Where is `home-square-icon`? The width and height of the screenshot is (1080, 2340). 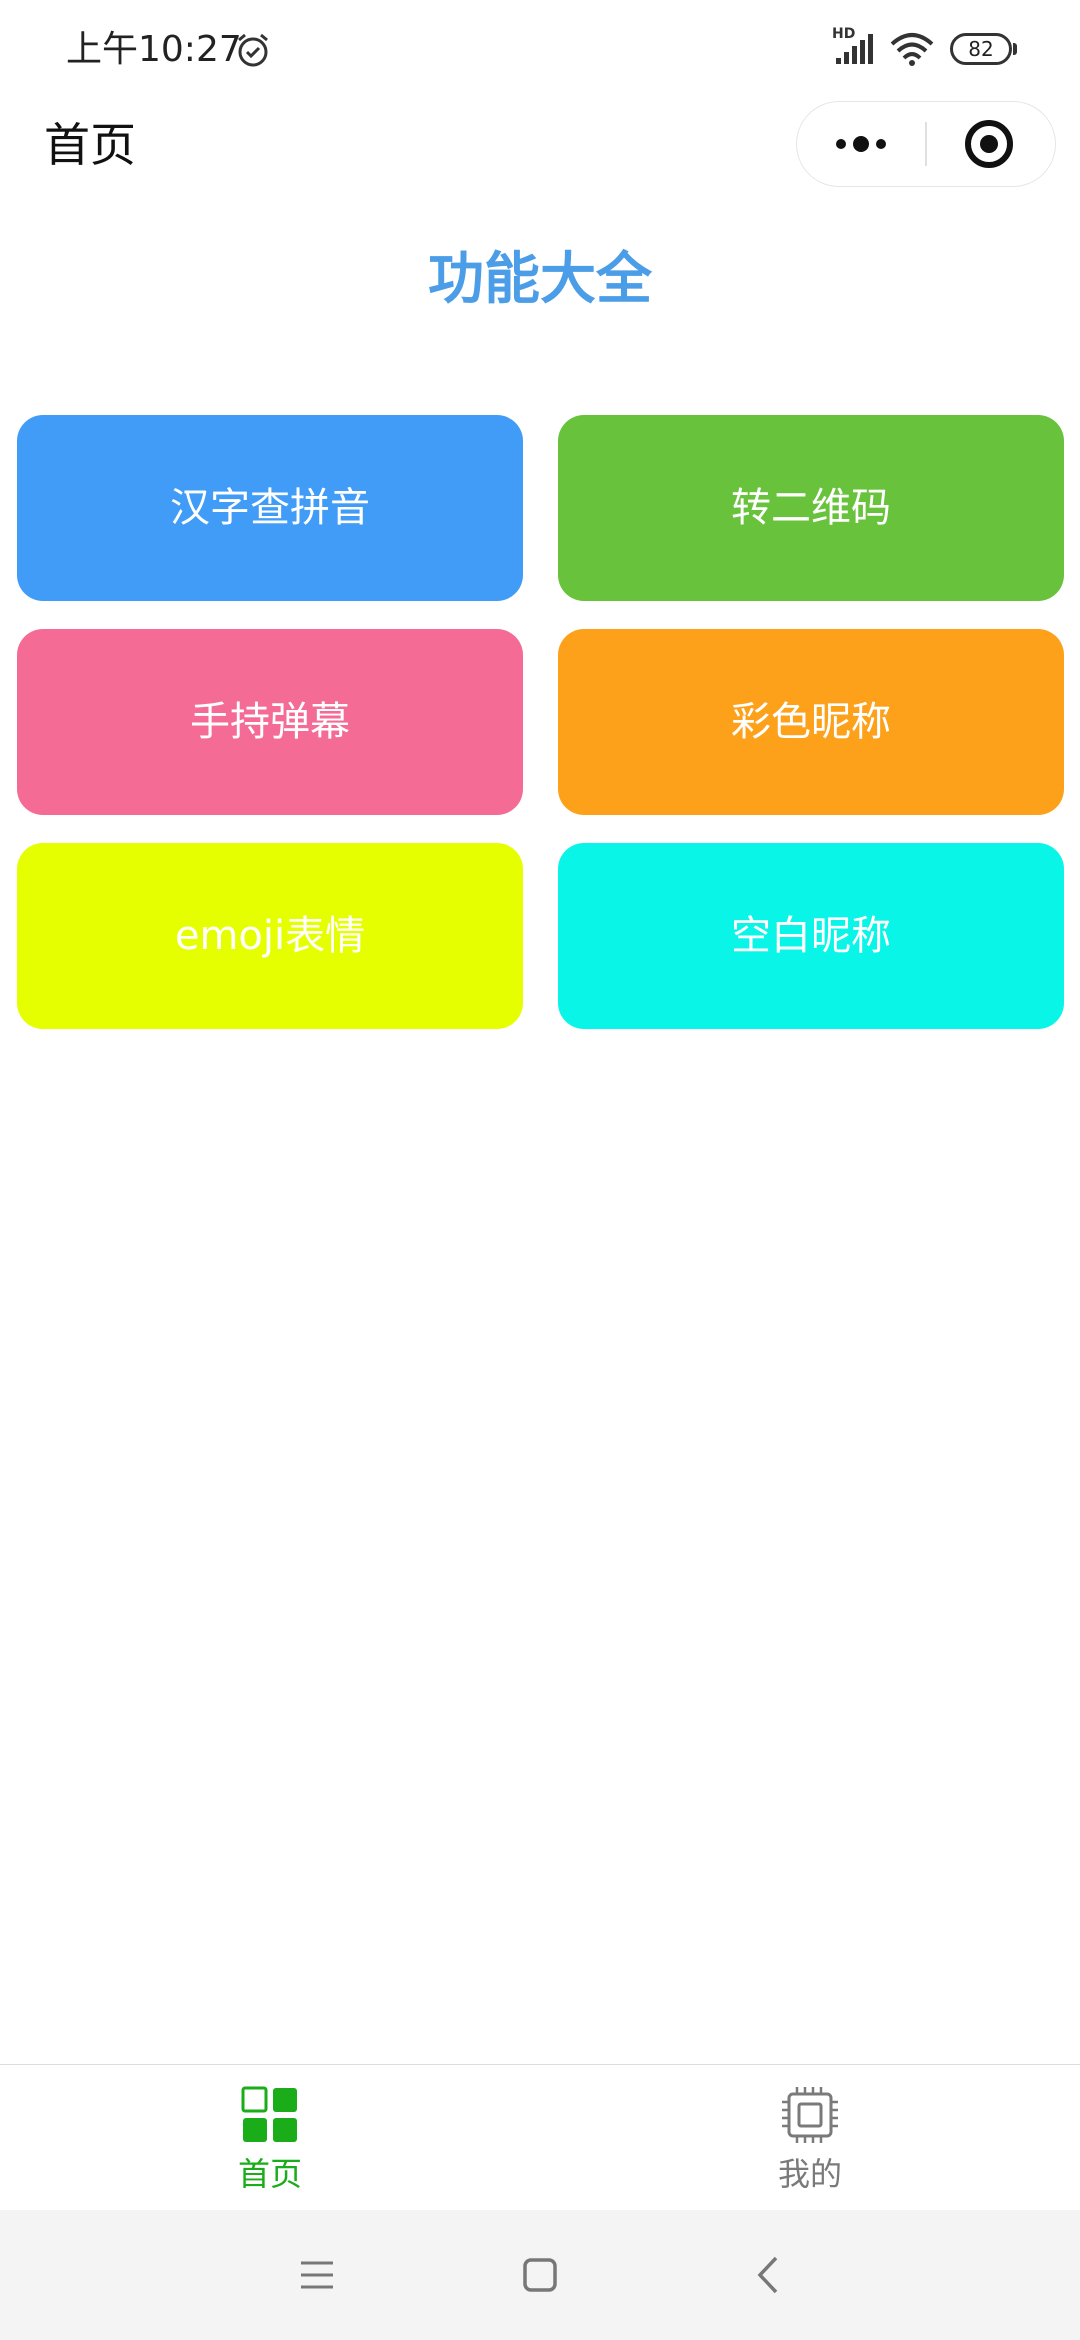 home-square-icon is located at coordinates (540, 2275).